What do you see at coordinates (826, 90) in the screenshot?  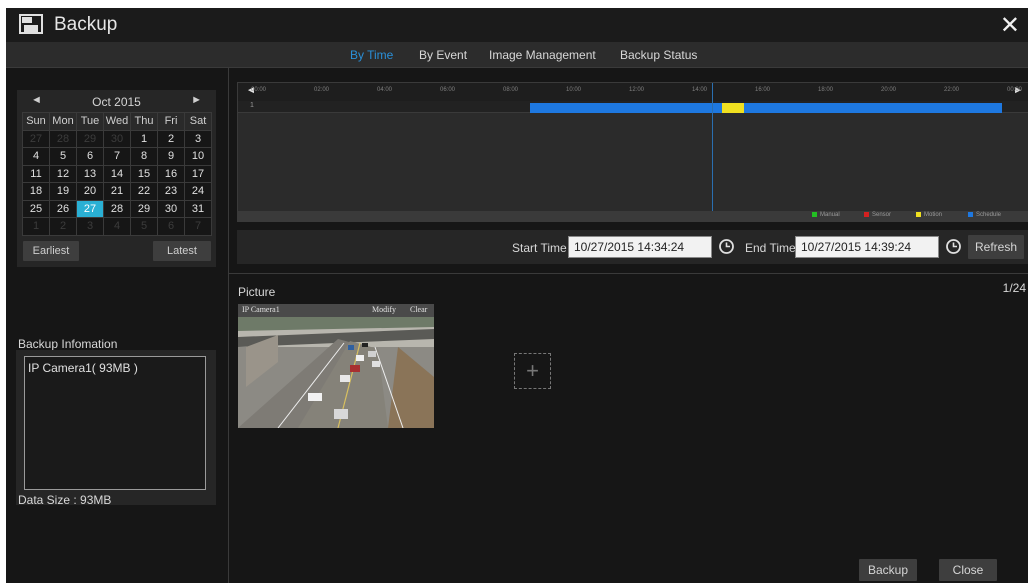 I see `timeline-tick-label: 18:00` at bounding box center [826, 90].